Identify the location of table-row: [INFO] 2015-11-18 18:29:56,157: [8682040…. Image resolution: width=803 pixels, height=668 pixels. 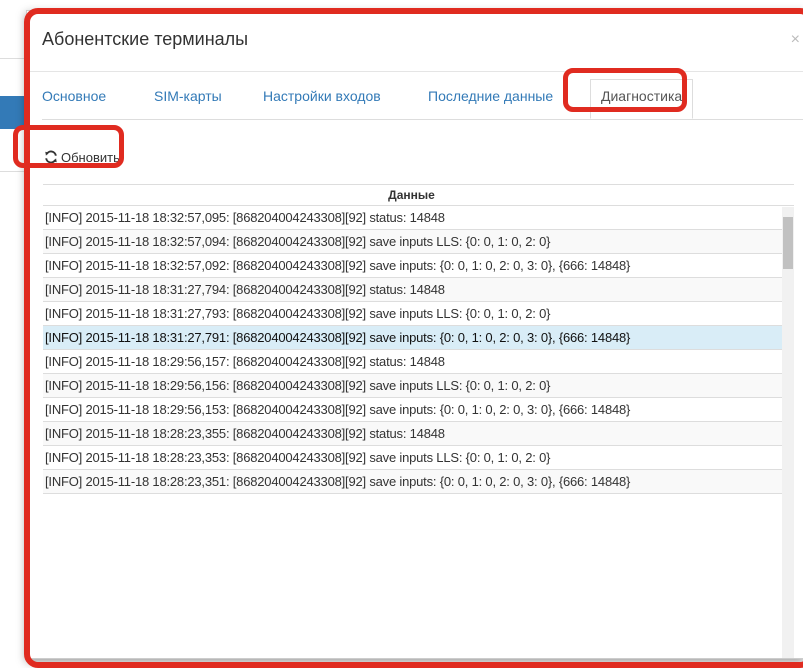
(418, 362).